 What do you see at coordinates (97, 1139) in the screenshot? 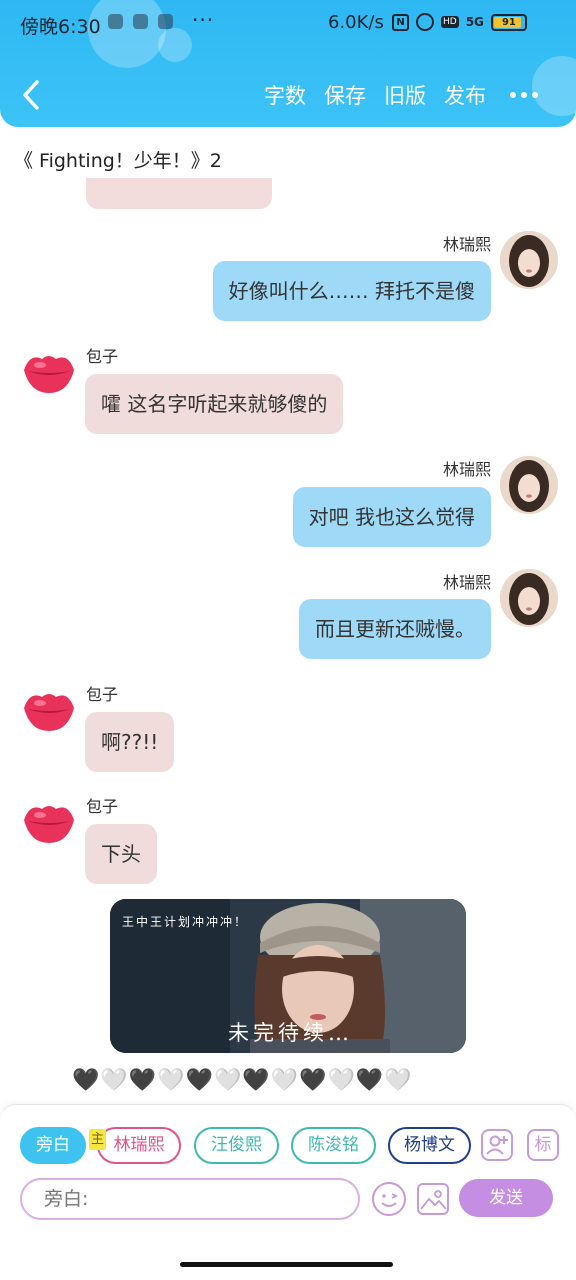
I see `main-role-badge: 主` at bounding box center [97, 1139].